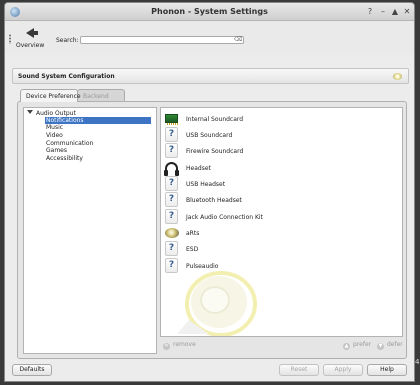 The image size is (420, 385). I want to click on maximize-icon: ▲, so click(395, 12).